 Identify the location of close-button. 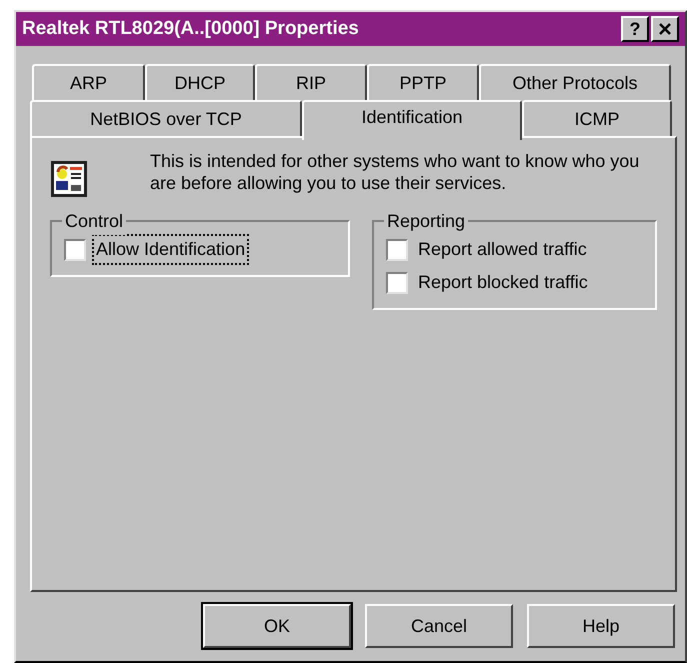
(665, 29).